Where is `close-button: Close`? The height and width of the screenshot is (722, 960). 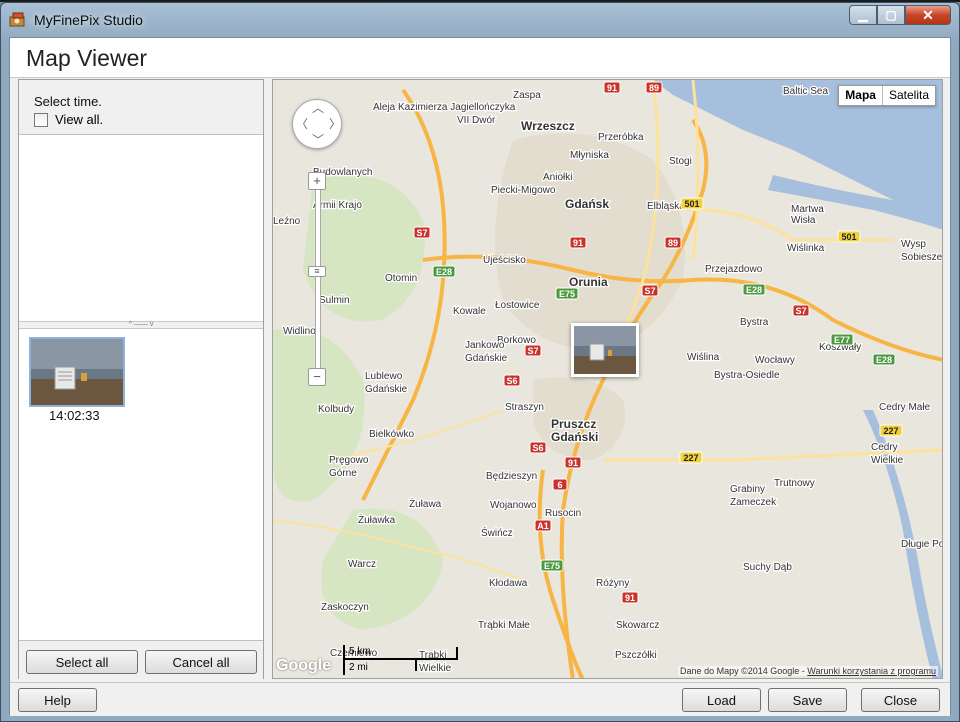
close-button: Close is located at coordinates (900, 700).